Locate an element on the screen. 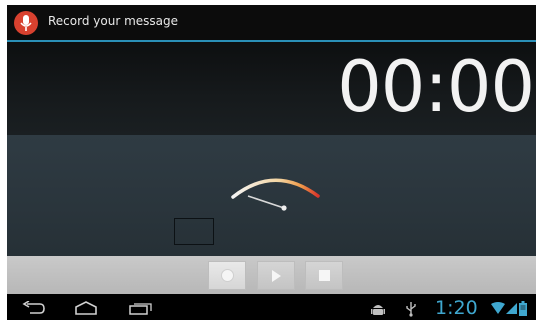 The image size is (542, 325). gauge-needle is located at coordinates (266, 202).